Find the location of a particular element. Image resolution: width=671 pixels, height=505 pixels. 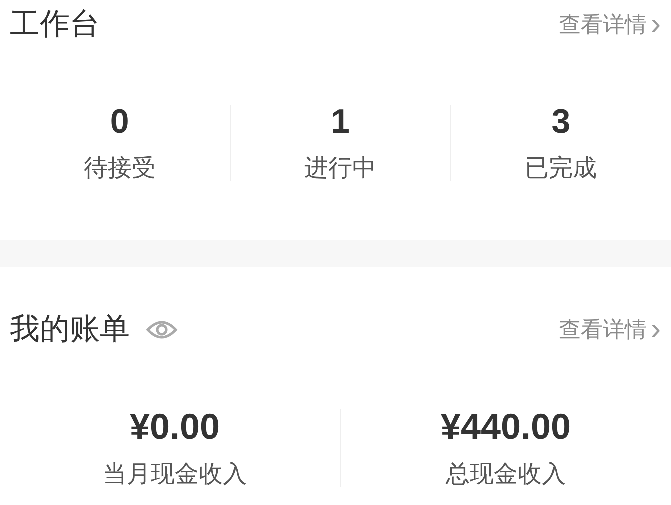

amount-value: ¥0.00 is located at coordinates (175, 427).